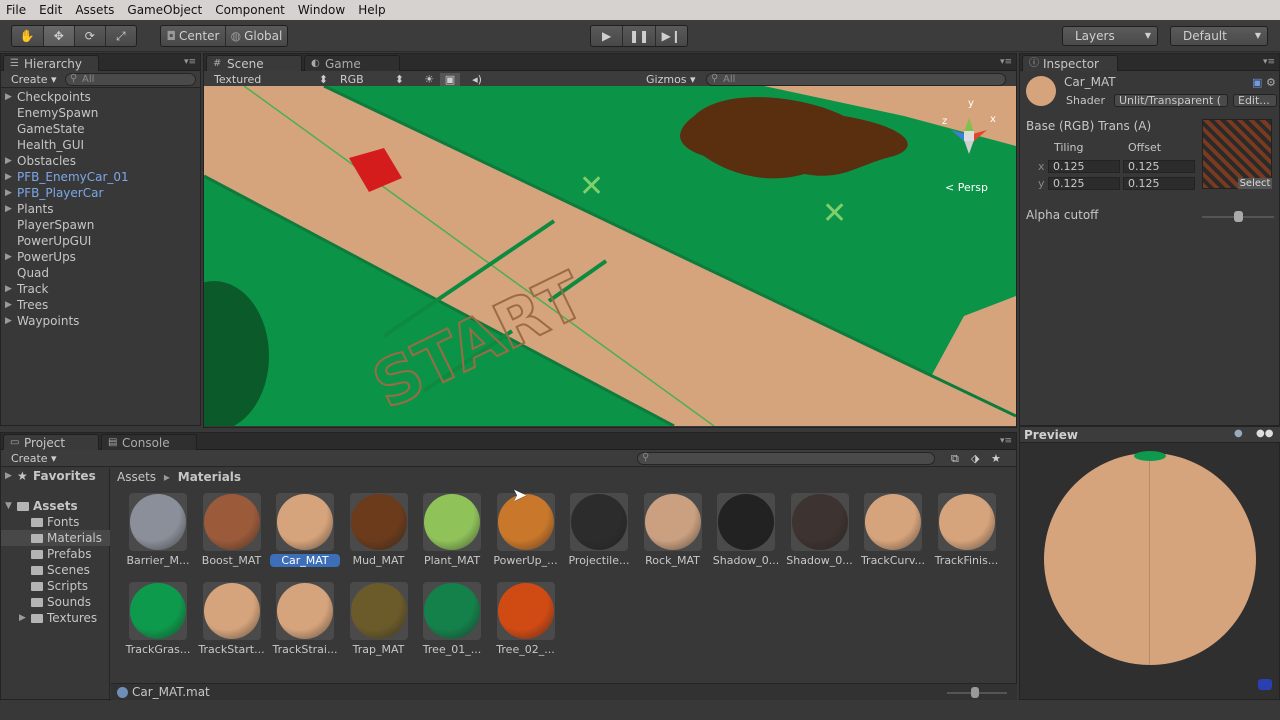 The image size is (1280, 720). I want to click on filter-label-icon: ⬗, so click(975, 458).